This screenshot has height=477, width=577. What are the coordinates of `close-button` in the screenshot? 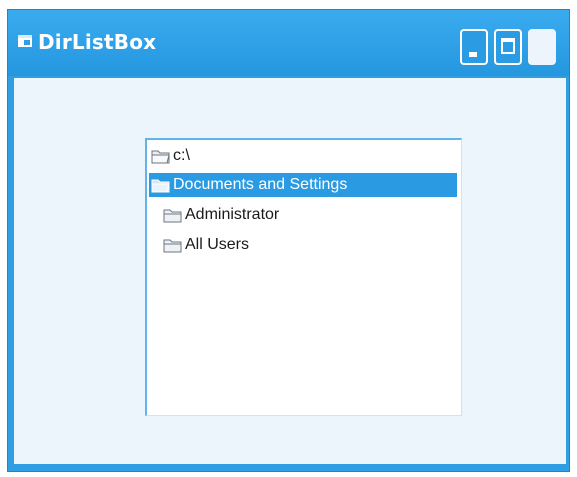 It's located at (542, 47).